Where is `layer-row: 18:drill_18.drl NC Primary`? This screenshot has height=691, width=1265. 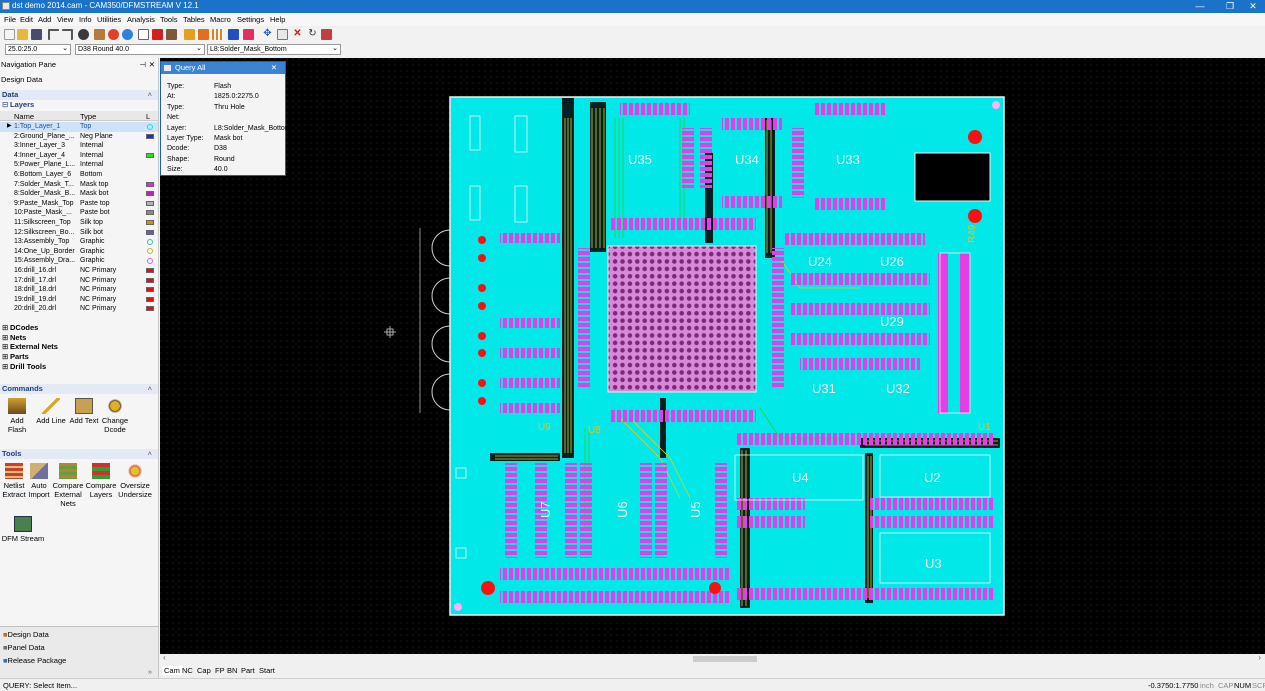 layer-row: 18:drill_18.drl NC Primary is located at coordinates (79, 290).